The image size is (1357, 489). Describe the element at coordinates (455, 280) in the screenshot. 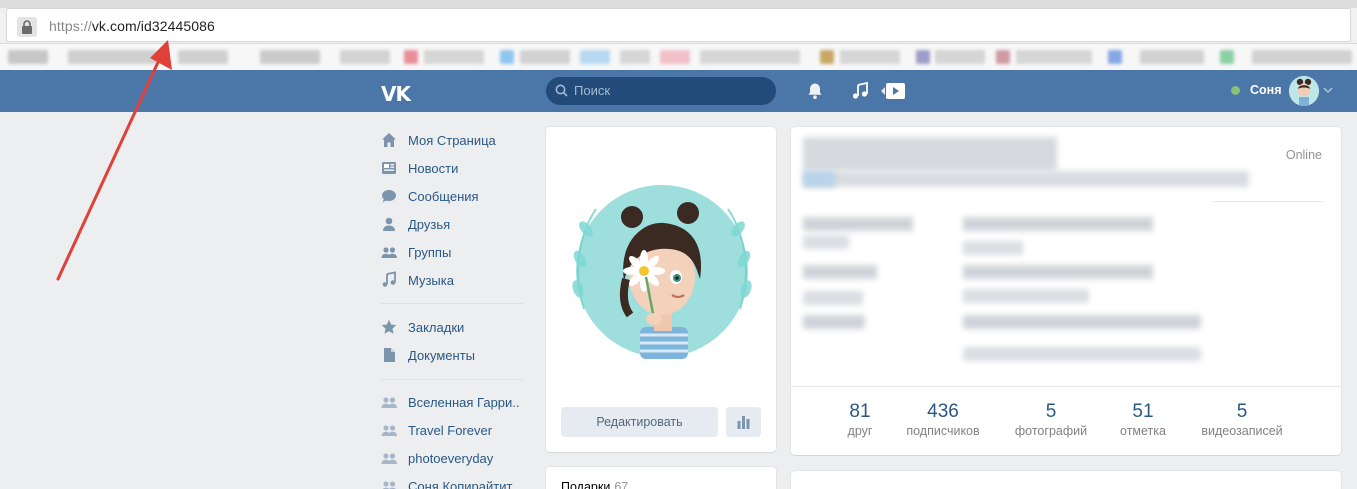

I see `sidebar-item-music: Музыка` at that location.